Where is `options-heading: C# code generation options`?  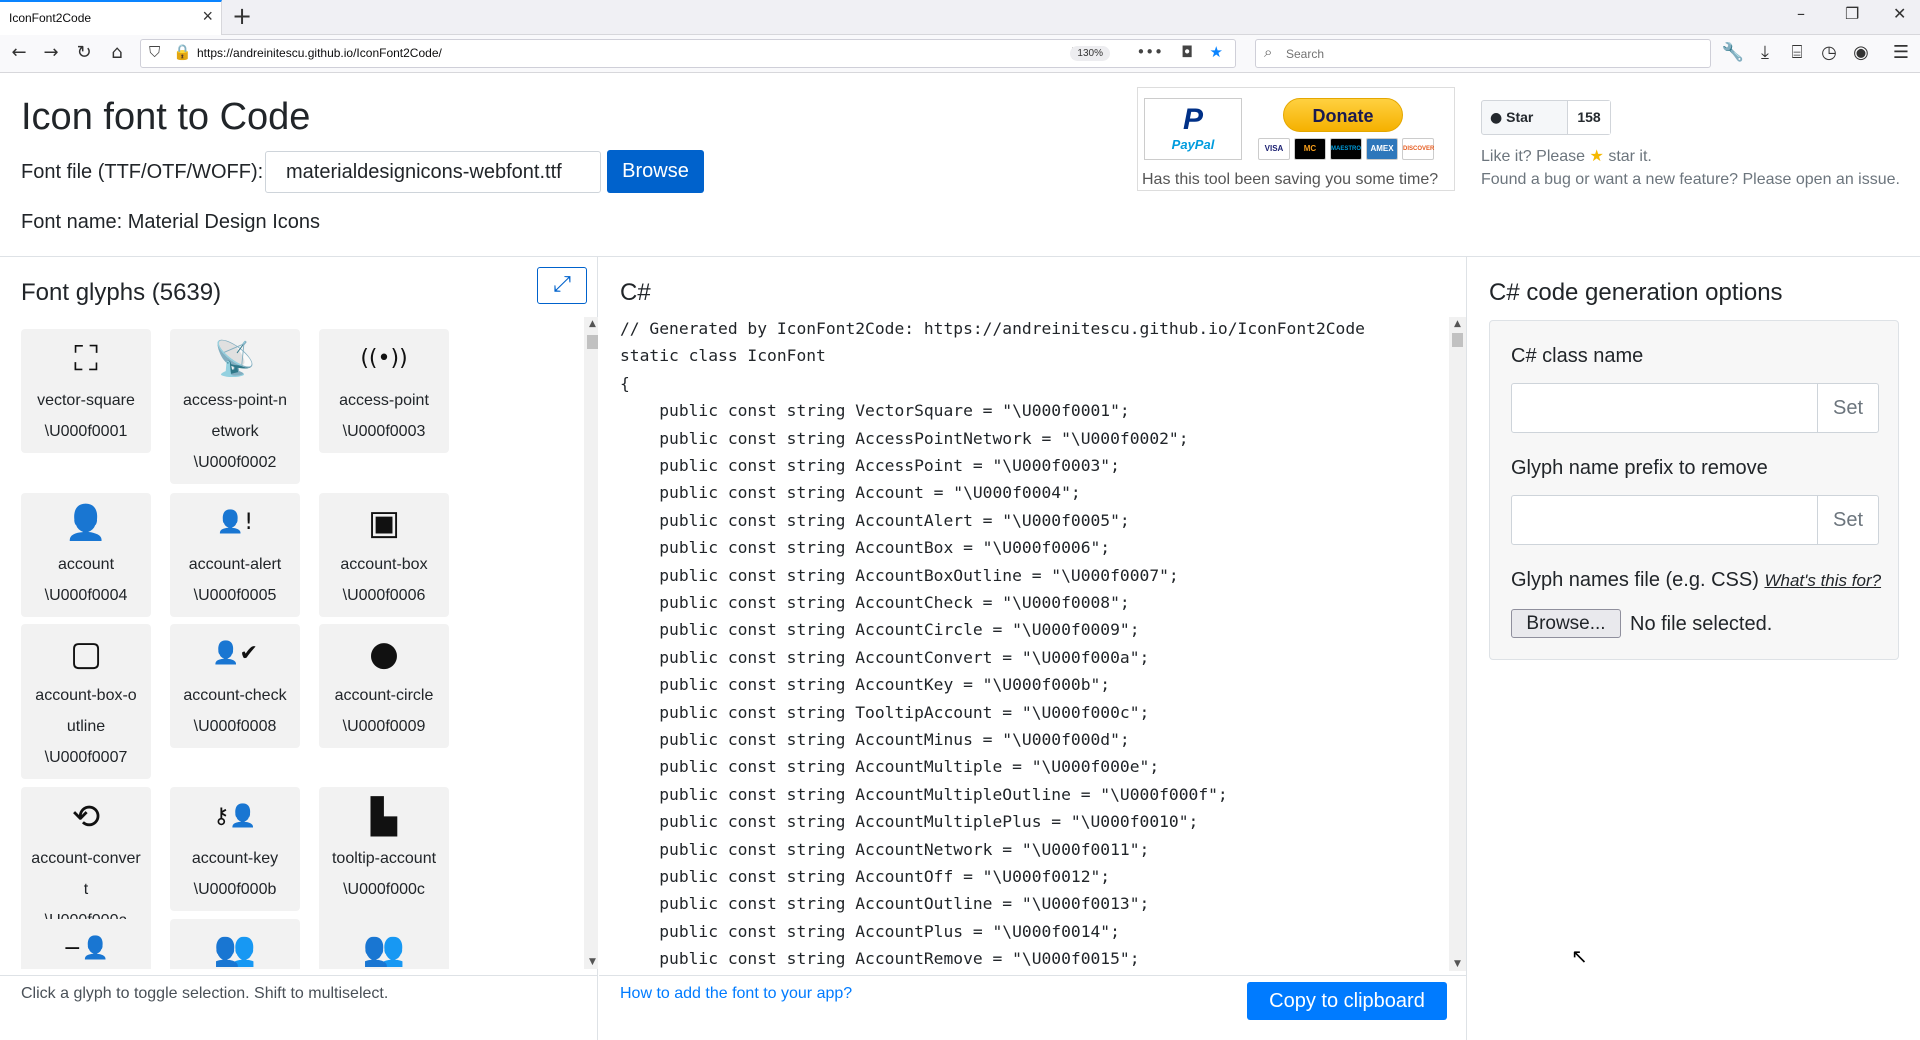 options-heading: C# code generation options is located at coordinates (1636, 292).